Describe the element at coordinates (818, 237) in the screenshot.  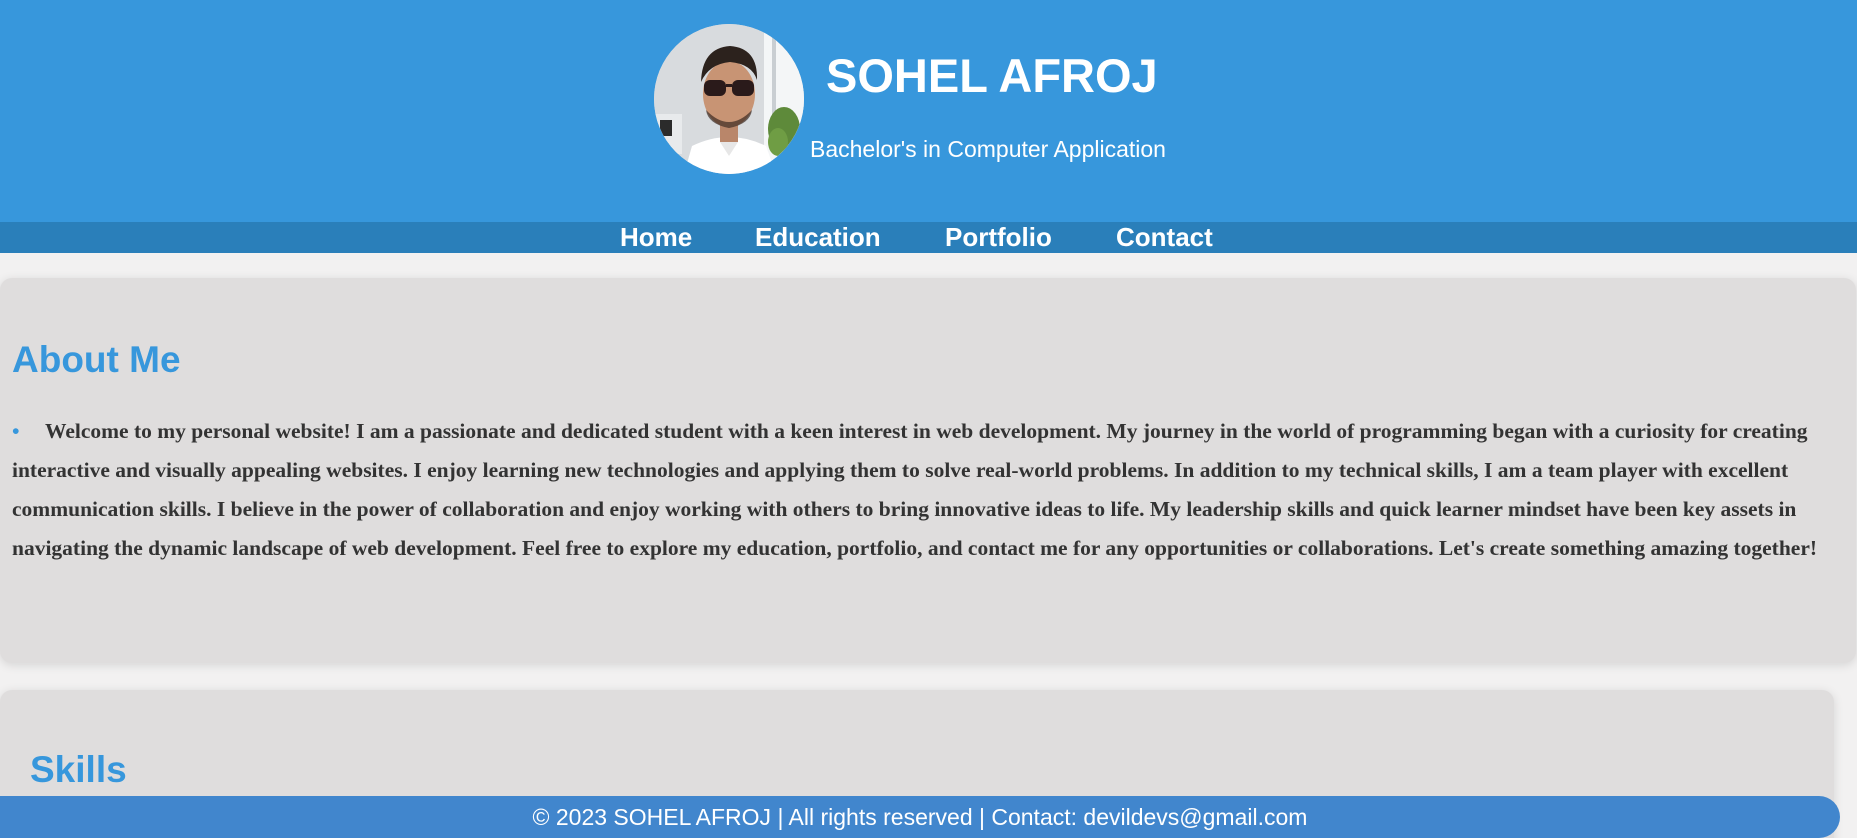
I see `nav-link-education: Education` at that location.